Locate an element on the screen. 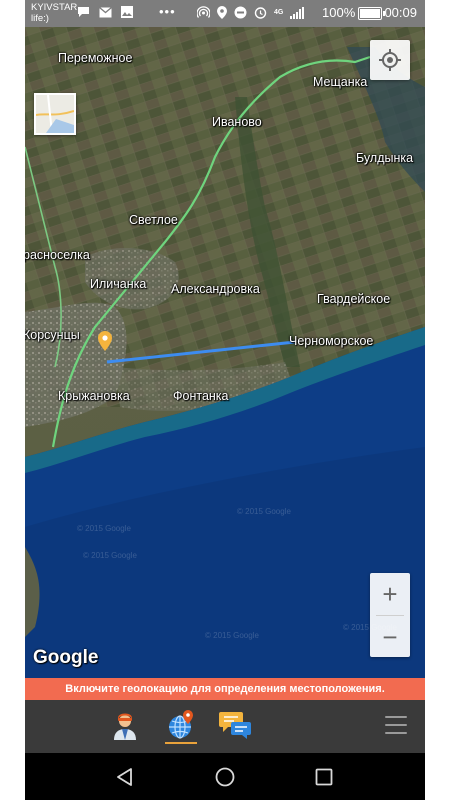 Image resolution: width=450 pixels, height=800 pixels. profile-tab is located at coordinates (125, 725).